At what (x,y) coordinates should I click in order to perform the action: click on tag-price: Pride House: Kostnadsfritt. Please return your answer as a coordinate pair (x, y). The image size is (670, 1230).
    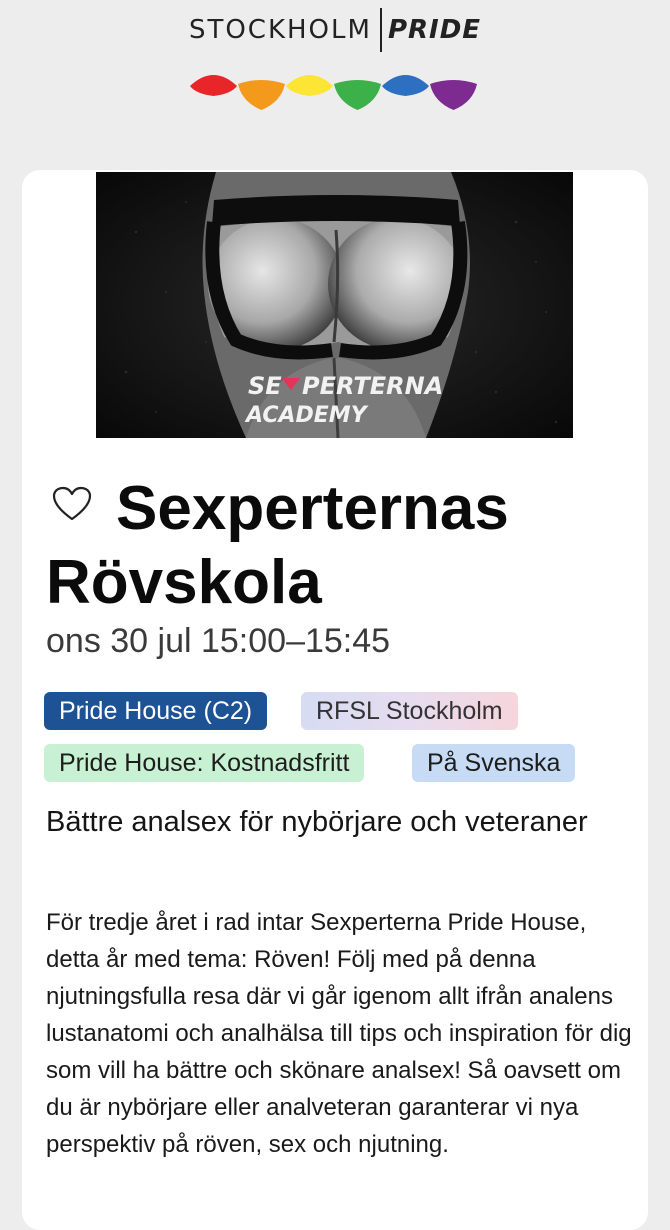
    Looking at the image, I should click on (204, 763).